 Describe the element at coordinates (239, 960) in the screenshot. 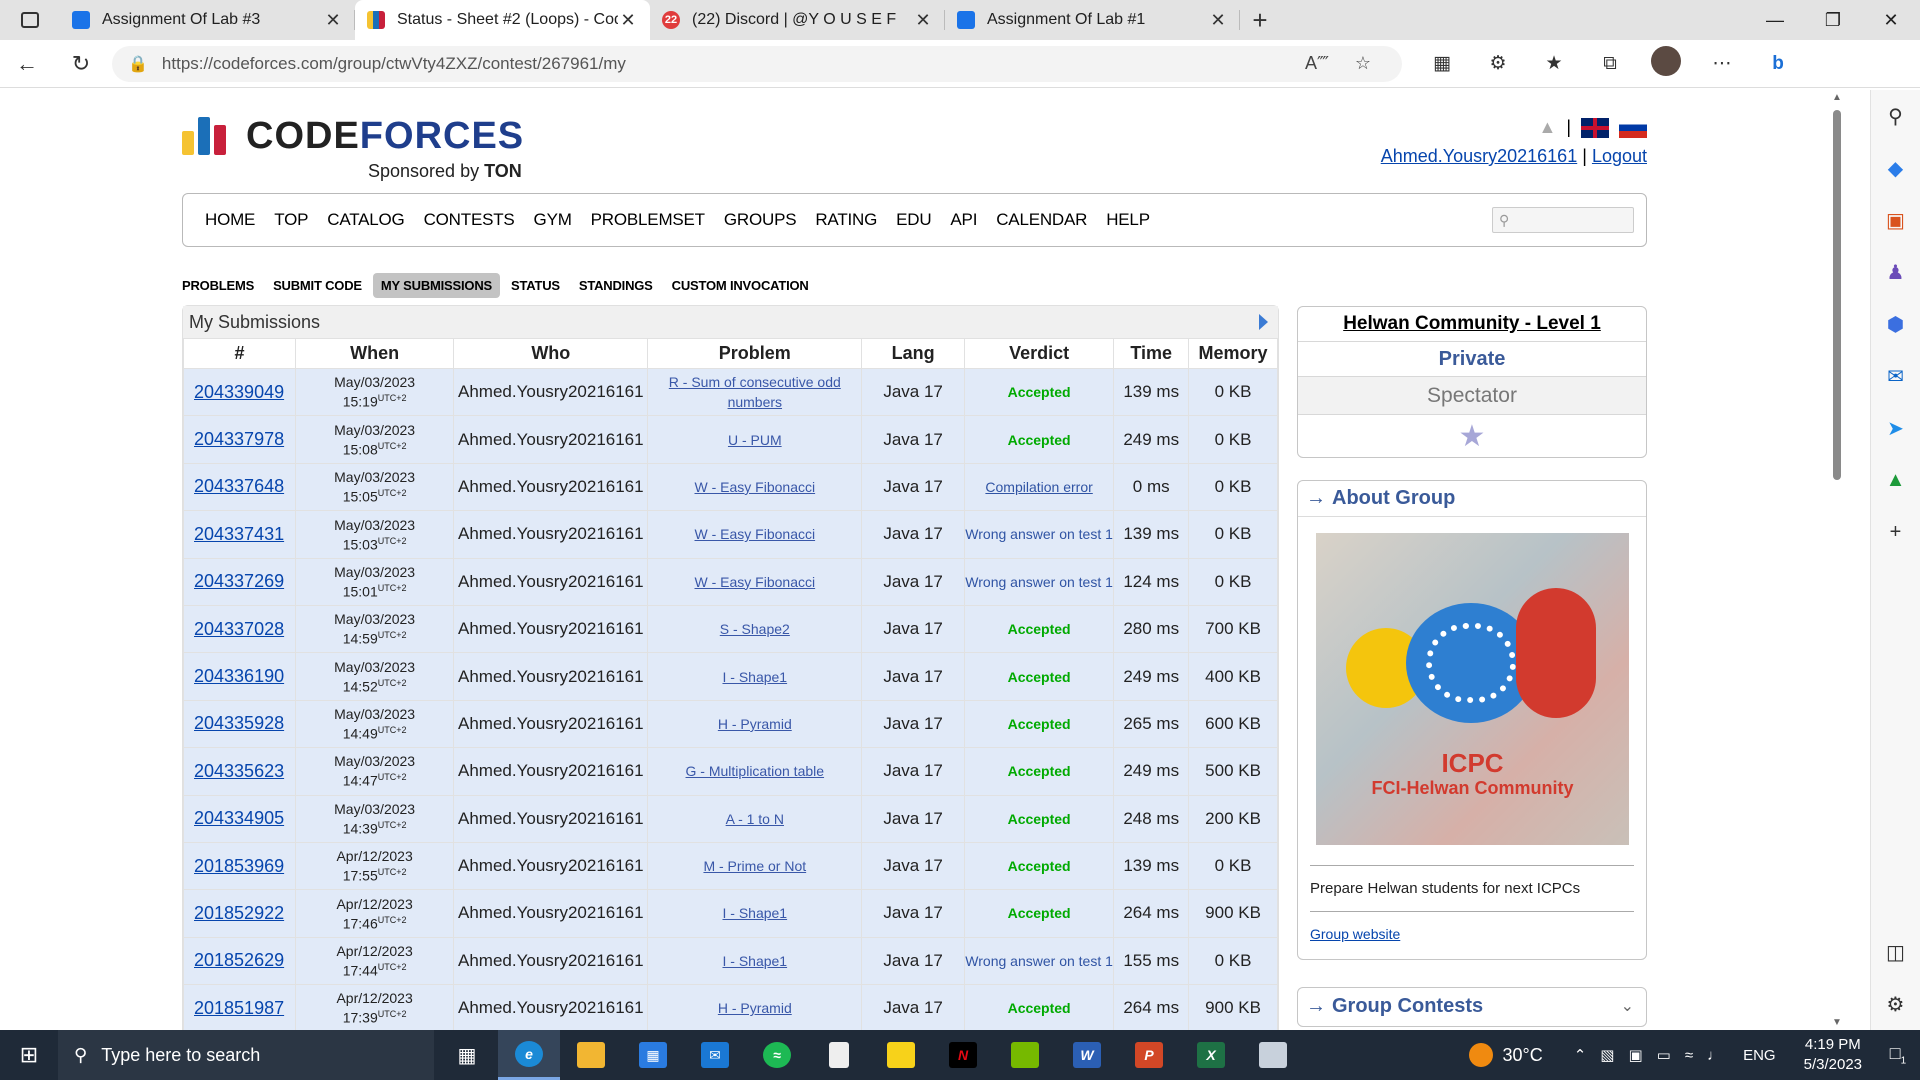

I see `submission-id-link: 201852629` at that location.